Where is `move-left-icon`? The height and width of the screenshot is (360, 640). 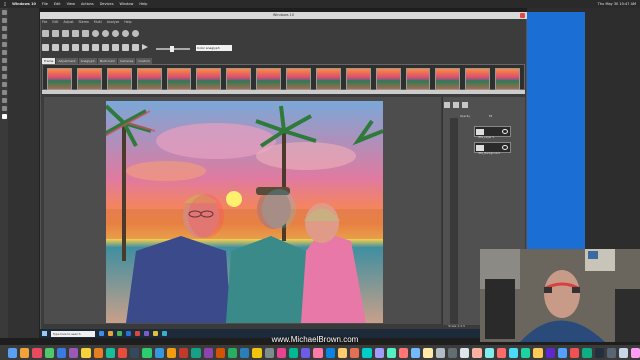
move-left-icon is located at coordinates (45, 47).